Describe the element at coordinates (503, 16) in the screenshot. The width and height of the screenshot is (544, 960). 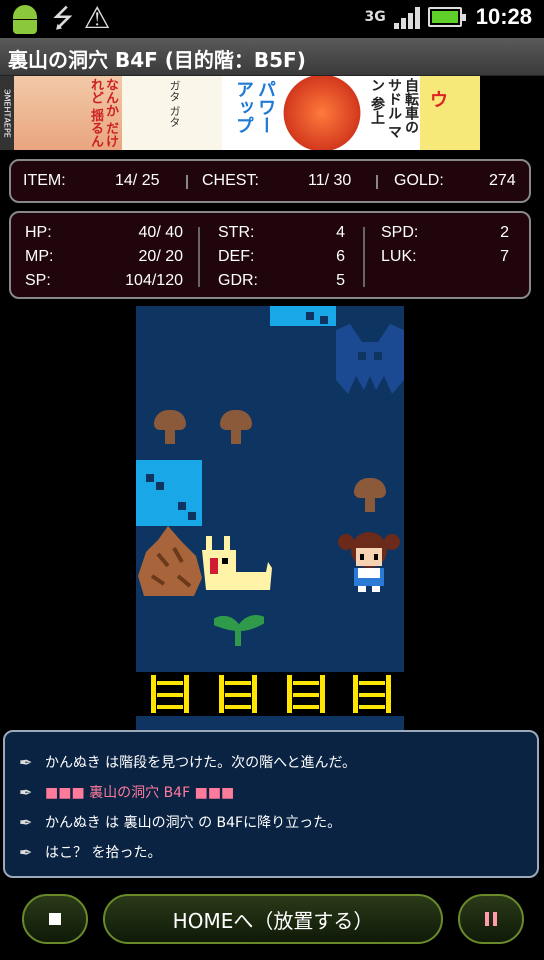
I see `clock: 10:28` at that location.